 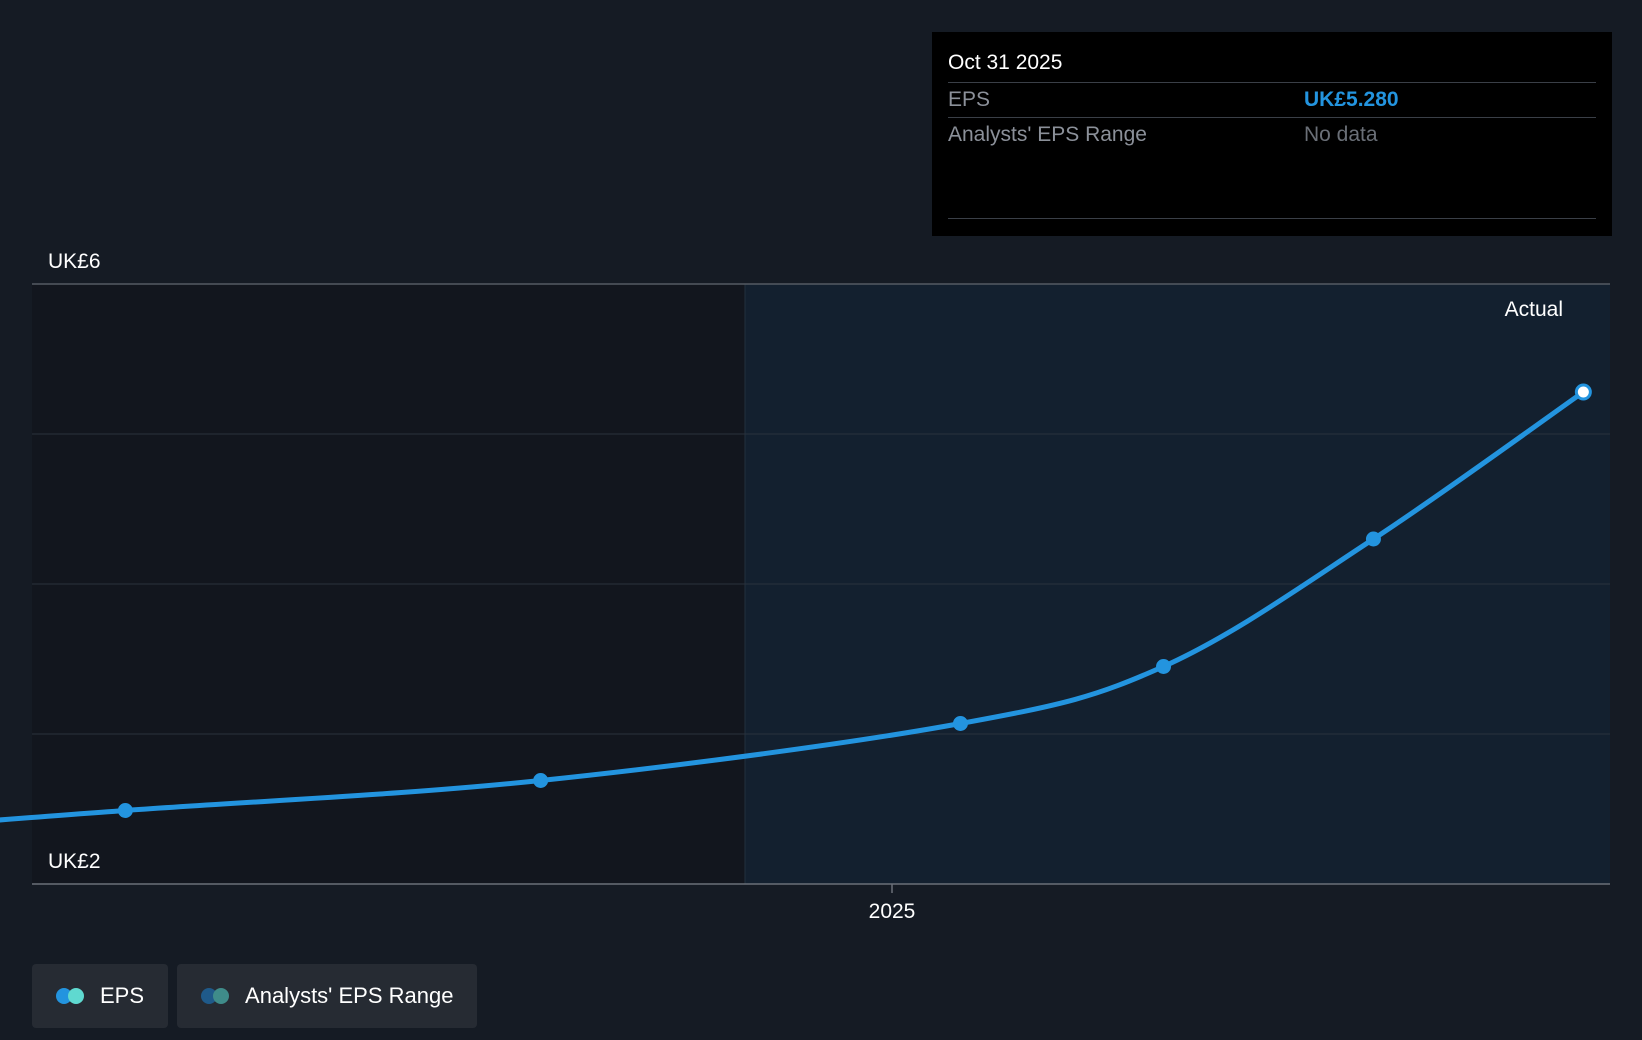 What do you see at coordinates (74, 261) in the screenshot?
I see `y-tick-label-top: UK£6` at bounding box center [74, 261].